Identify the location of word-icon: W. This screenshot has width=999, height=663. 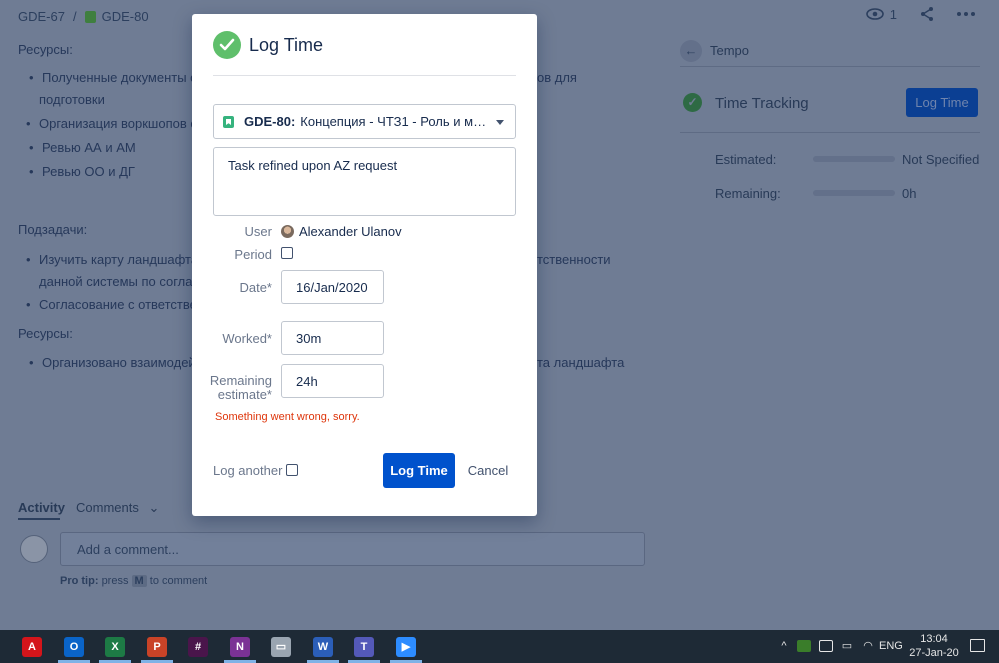
(323, 647).